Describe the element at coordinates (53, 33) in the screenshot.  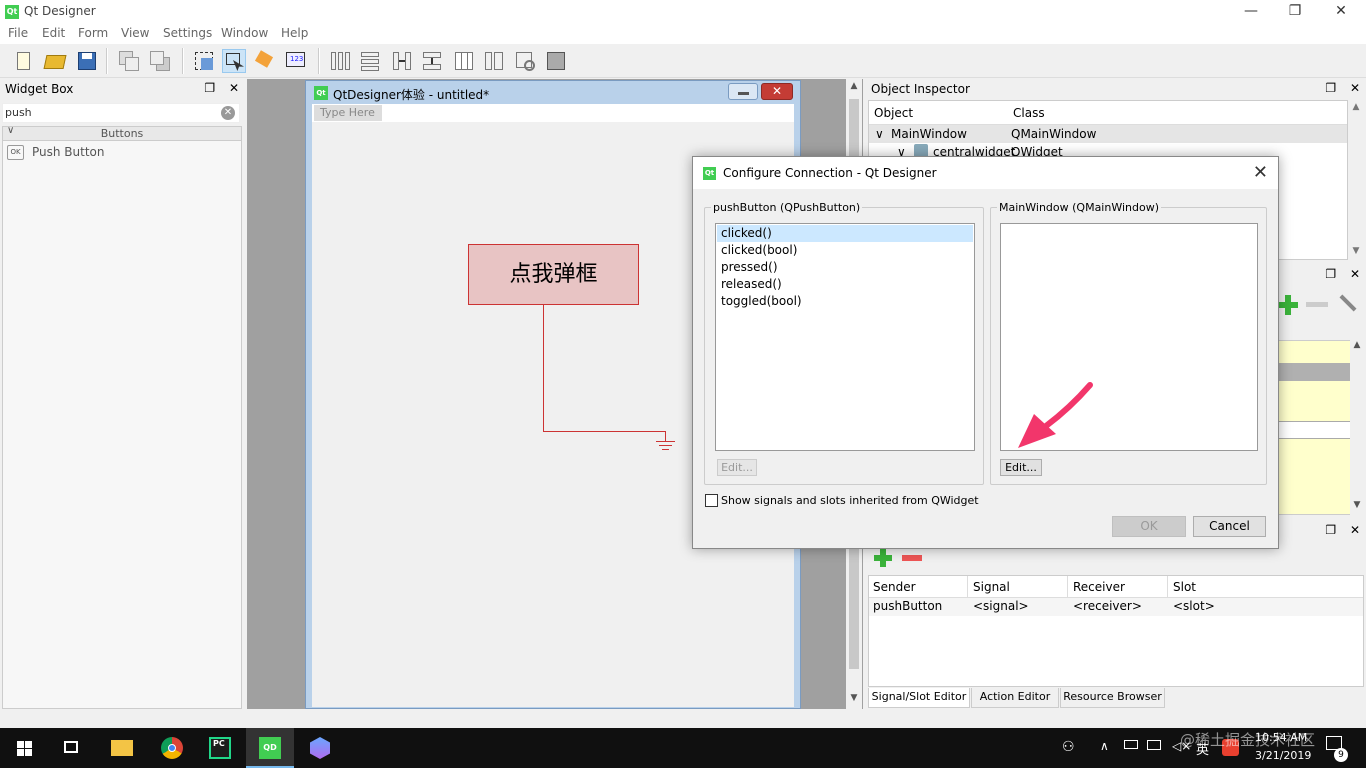
I see `menu-edit: Edit` at that location.